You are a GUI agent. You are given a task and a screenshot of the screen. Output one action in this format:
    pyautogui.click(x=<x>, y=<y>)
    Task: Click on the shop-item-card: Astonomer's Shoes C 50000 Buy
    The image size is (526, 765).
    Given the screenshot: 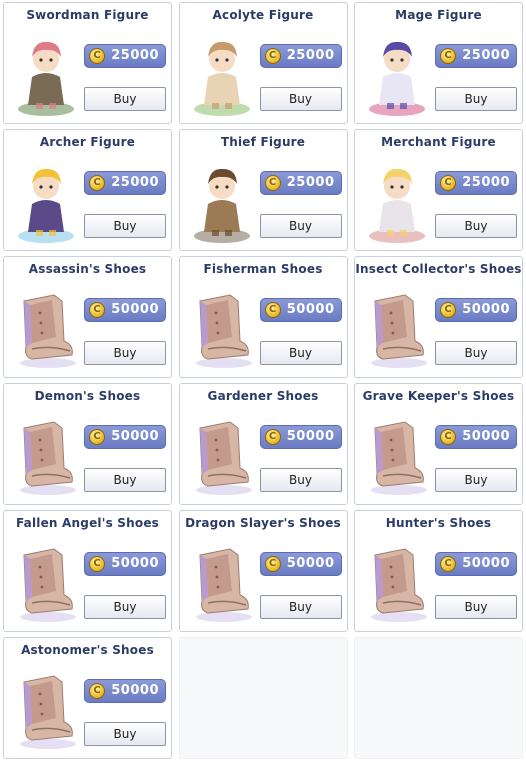 What is the action you would take?
    pyautogui.click(x=87, y=698)
    